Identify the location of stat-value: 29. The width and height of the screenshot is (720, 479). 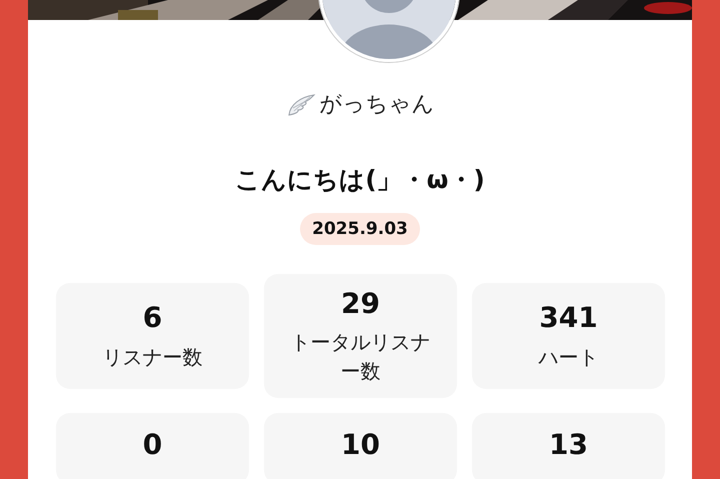
(360, 304).